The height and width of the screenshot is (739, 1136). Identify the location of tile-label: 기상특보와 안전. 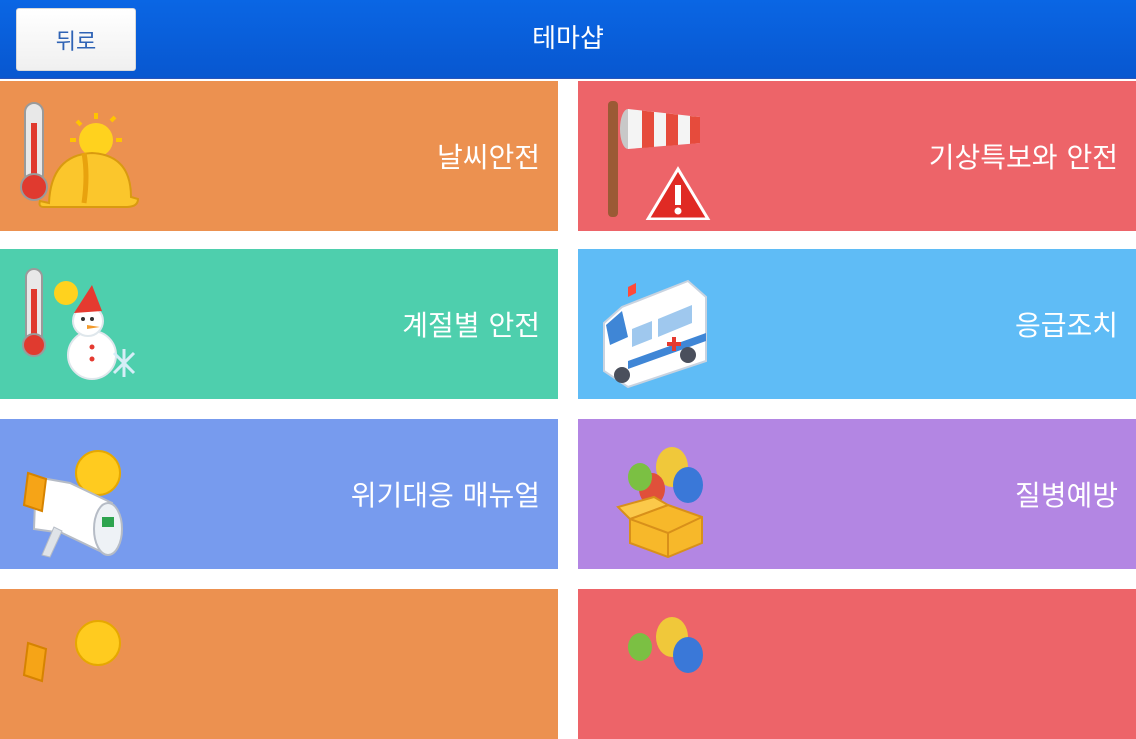
(1023, 157).